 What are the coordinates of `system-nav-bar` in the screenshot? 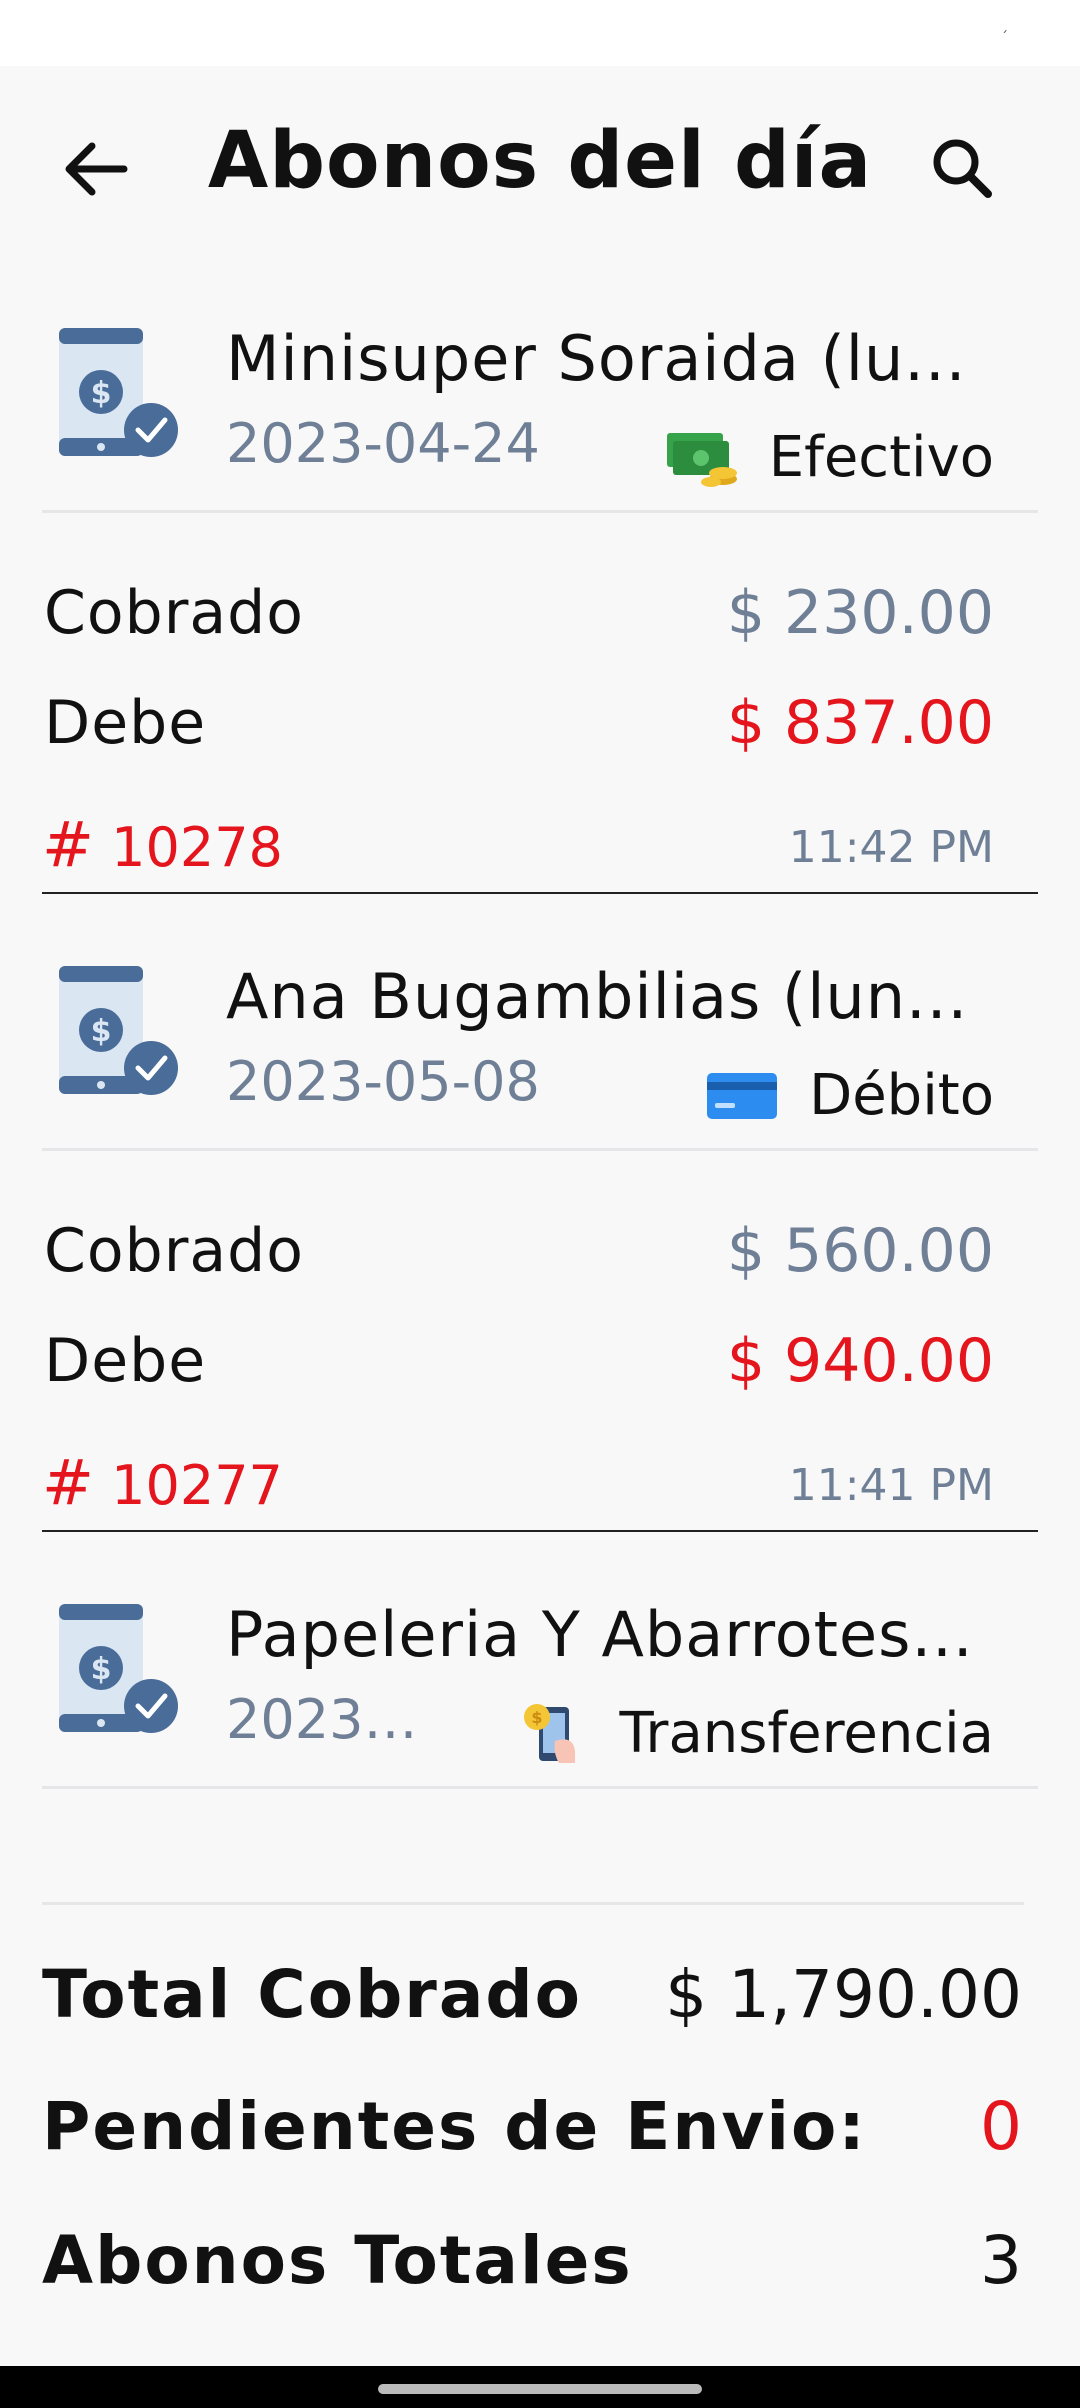 It's located at (540, 2387).